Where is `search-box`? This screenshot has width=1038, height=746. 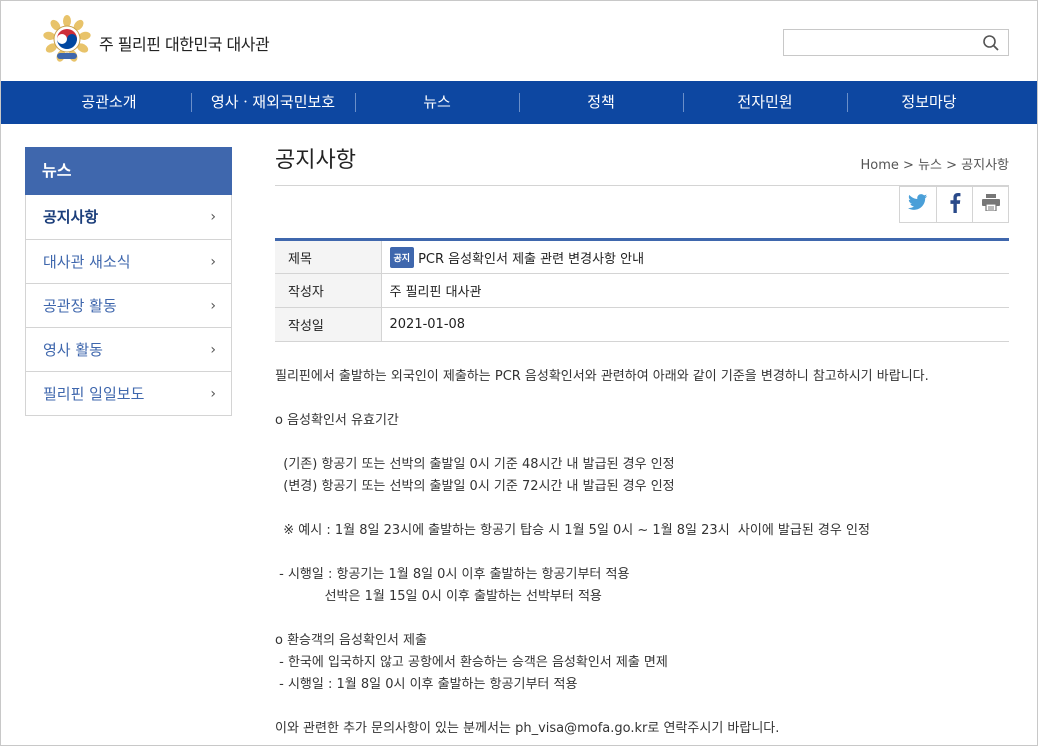 search-box is located at coordinates (896, 42).